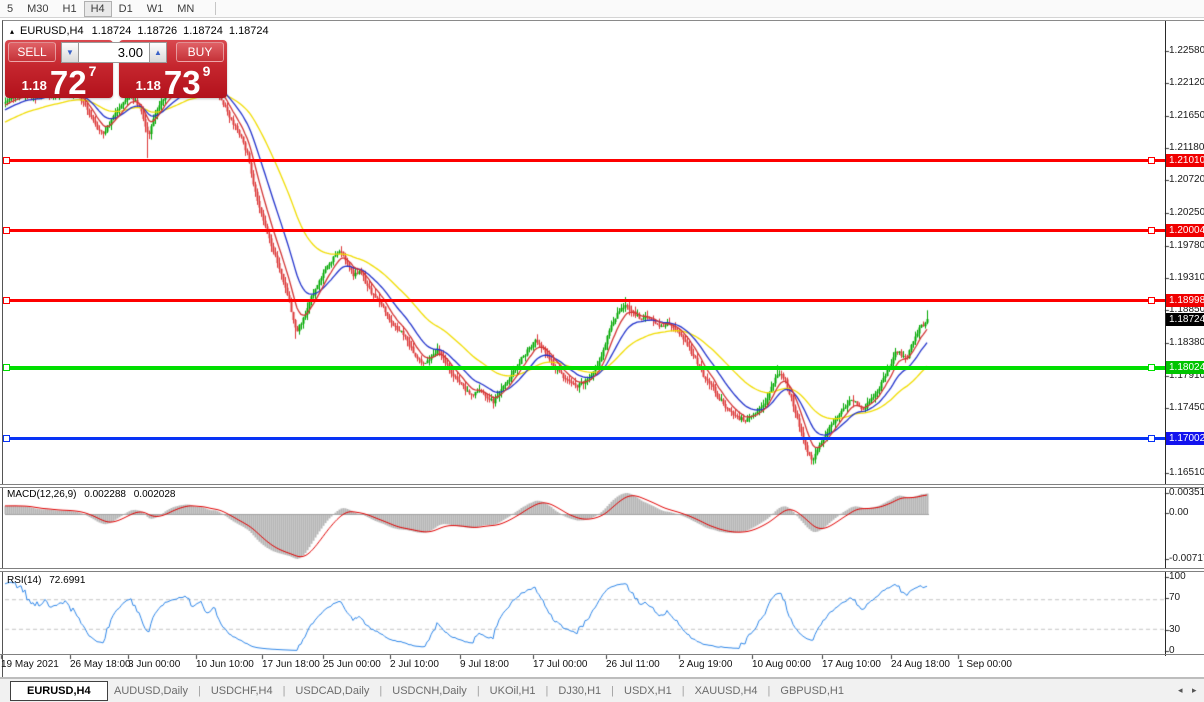  I want to click on price-axis-line, so click(1165, 338).